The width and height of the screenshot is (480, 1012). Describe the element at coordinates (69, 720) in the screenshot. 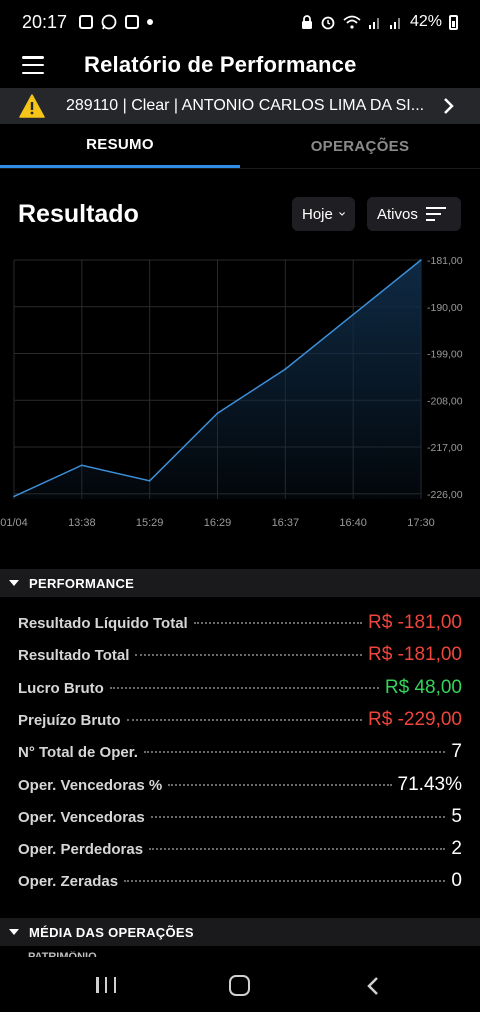

I see `performance-row-label: Prejuízo Bruto` at that location.